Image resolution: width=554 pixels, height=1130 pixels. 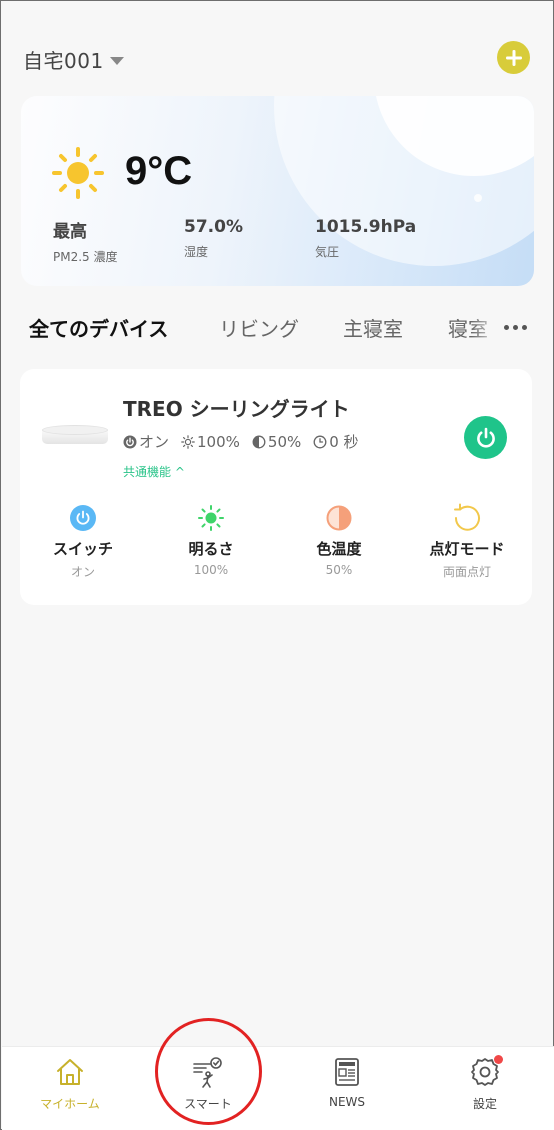 What do you see at coordinates (467, 517) in the screenshot?
I see `mode-cycle-icon` at bounding box center [467, 517].